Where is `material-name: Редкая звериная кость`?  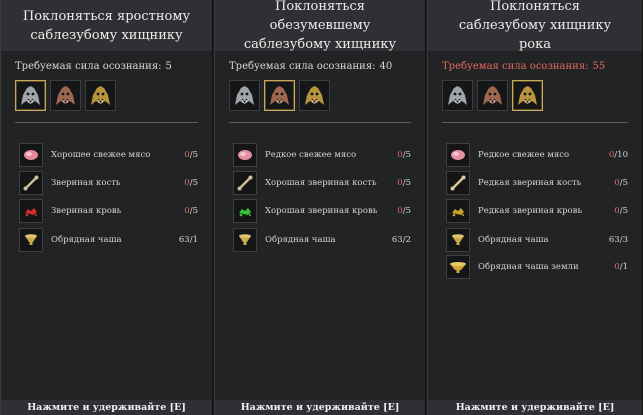
material-name: Редкая звериная кость is located at coordinates (530, 183).